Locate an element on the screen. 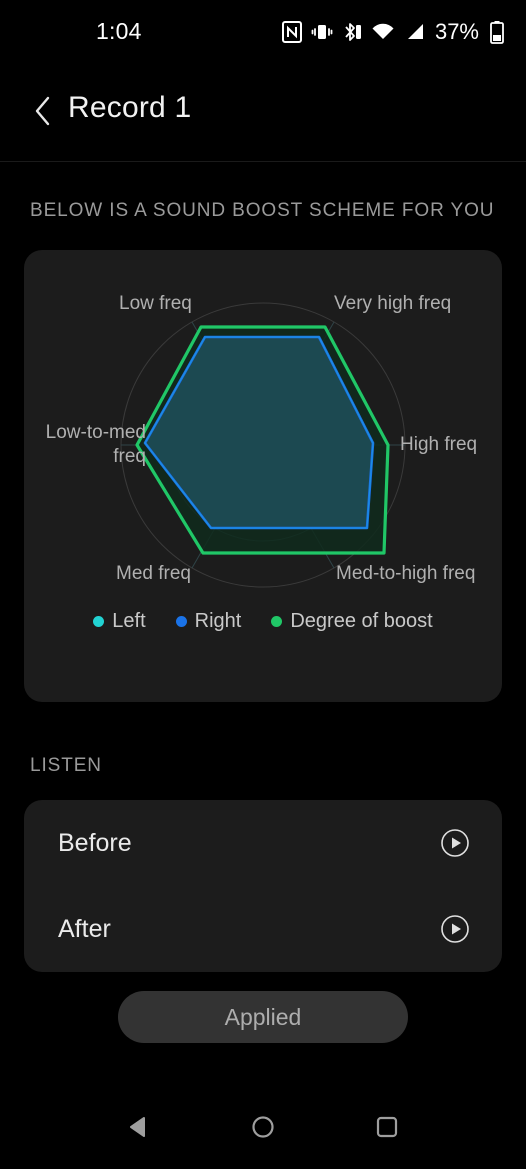 This screenshot has width=526, height=1169. wifi-icon is located at coordinates (383, 32).